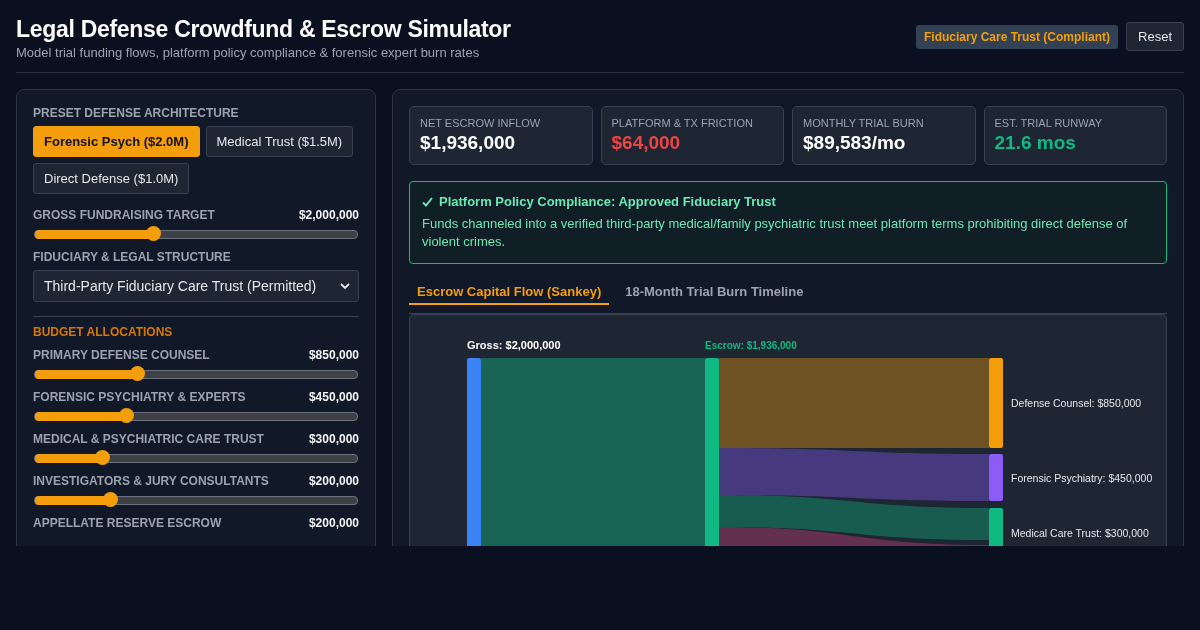 The width and height of the screenshot is (1200, 630). What do you see at coordinates (714, 293) in the screenshot?
I see `chart-tab: 18-Month Trial Burn Timeline` at bounding box center [714, 293].